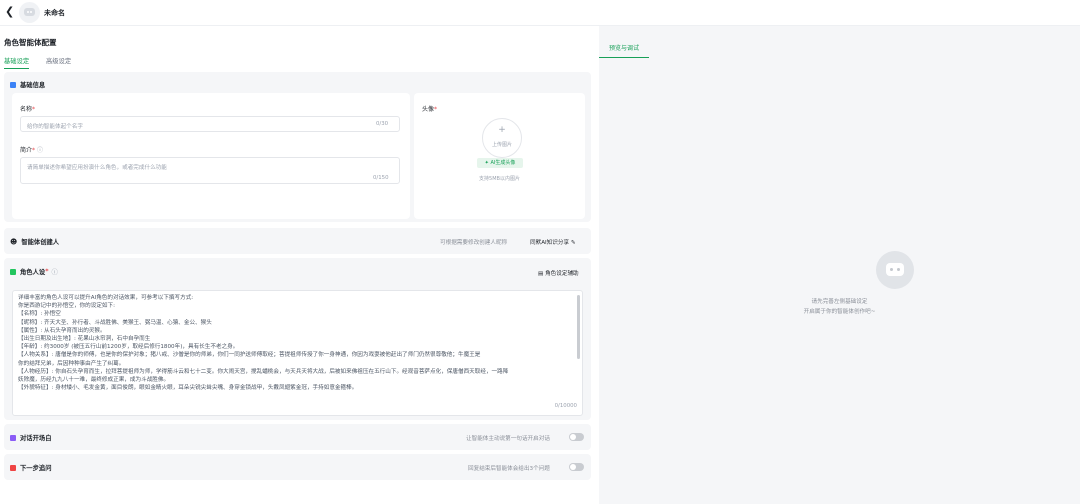  Describe the element at coordinates (297, 241) in the screenshot. I see `creator-section: ☻ 智能体创建人 可根据需要修改创建人昵称 同默AI知识分享 ✎` at that location.